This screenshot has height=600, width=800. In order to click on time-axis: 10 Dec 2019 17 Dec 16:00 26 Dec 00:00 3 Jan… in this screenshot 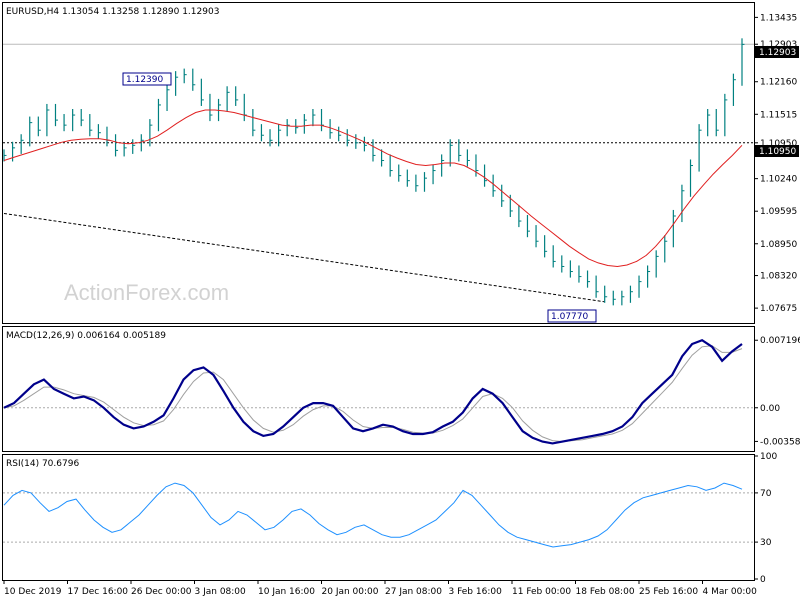, I will do `click(380, 588)`.